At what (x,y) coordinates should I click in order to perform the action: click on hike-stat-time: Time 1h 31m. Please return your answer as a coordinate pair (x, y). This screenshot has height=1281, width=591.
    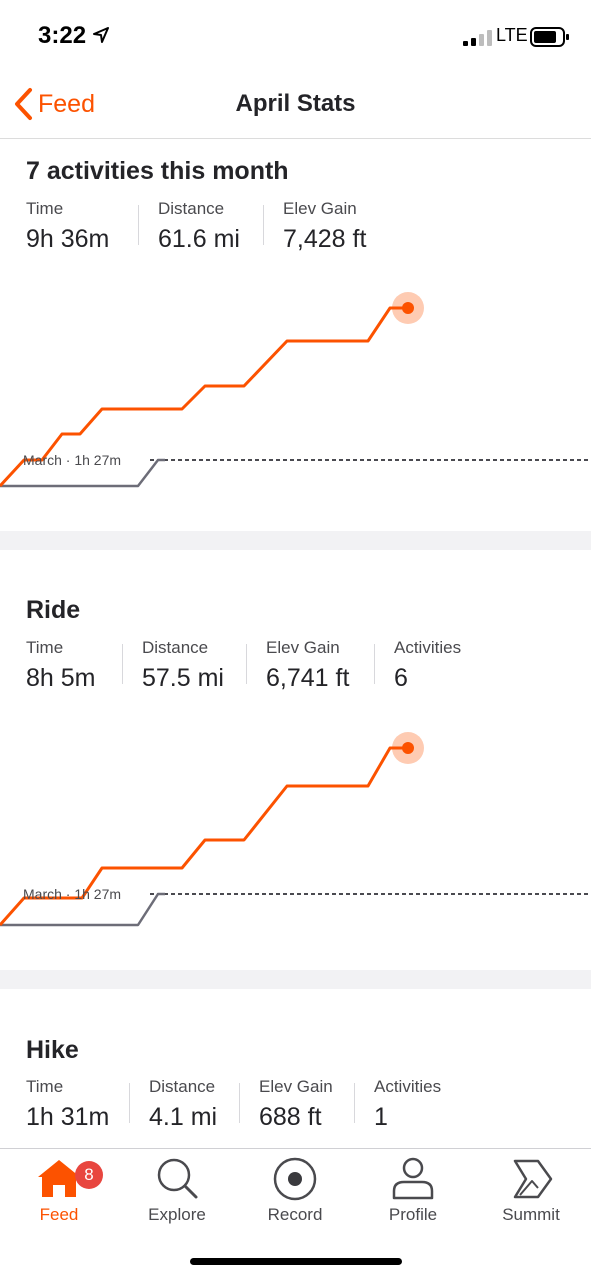
    Looking at the image, I should click on (67, 1104).